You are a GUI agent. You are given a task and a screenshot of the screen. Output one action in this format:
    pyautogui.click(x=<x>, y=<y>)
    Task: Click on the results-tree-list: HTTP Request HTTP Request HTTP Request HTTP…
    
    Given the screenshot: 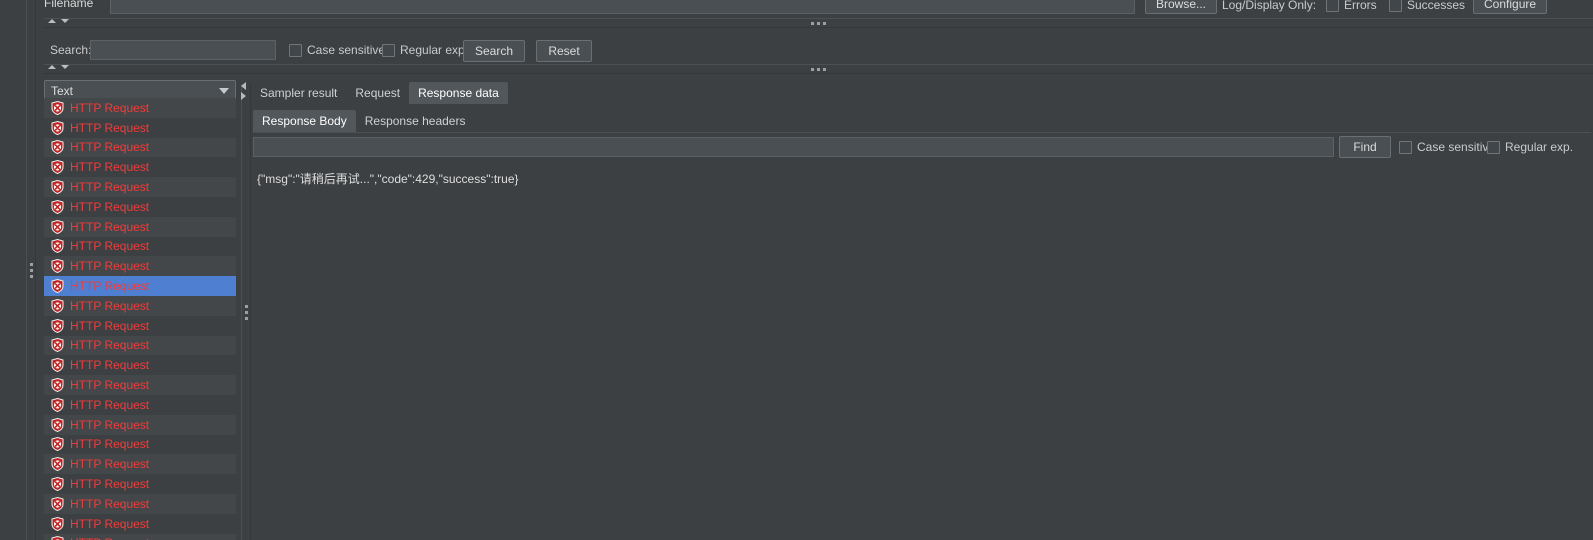 What is the action you would take?
    pyautogui.click(x=140, y=319)
    